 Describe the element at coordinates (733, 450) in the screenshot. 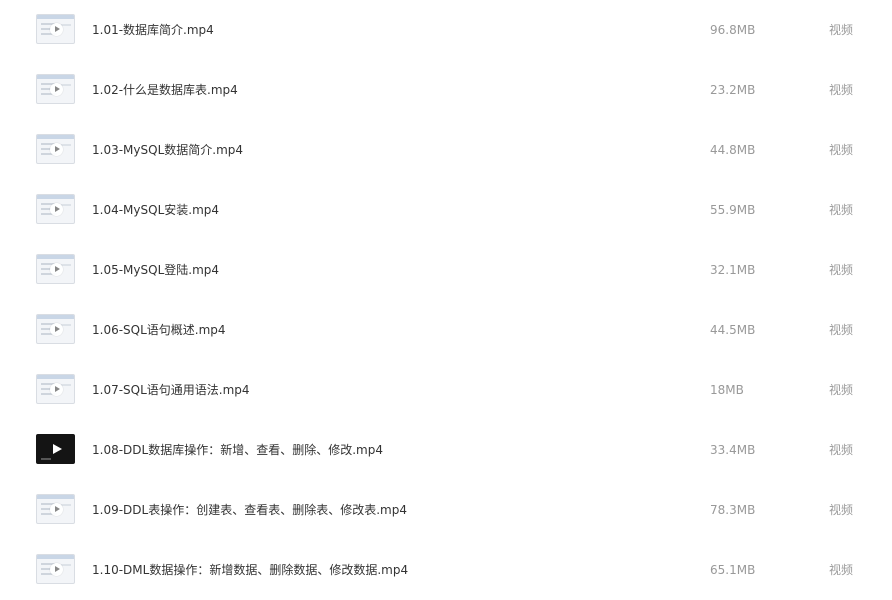

I see `file-size: 33.4MB` at that location.